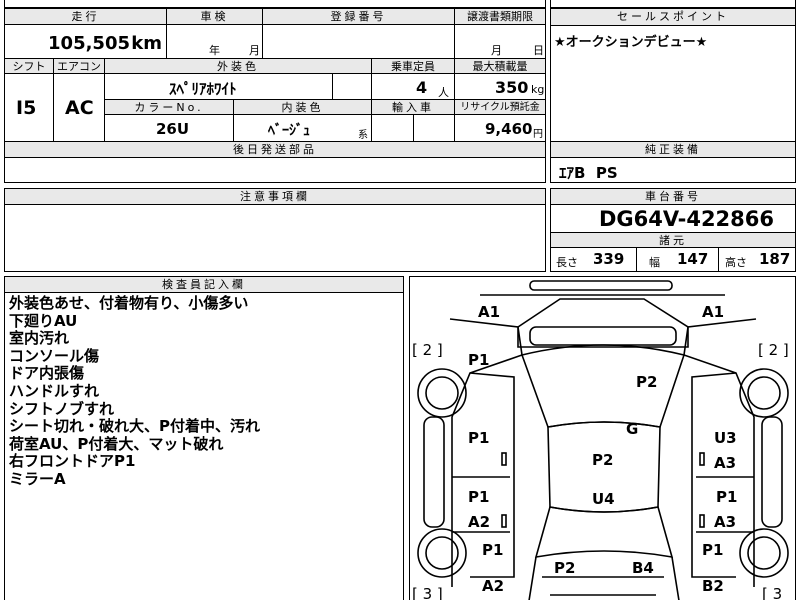 This screenshot has width=800, height=600. I want to click on chassis-box: 車台番号 DG64V-422866 諸元 長さ 339 幅 147 高さ 187, so click(673, 230).